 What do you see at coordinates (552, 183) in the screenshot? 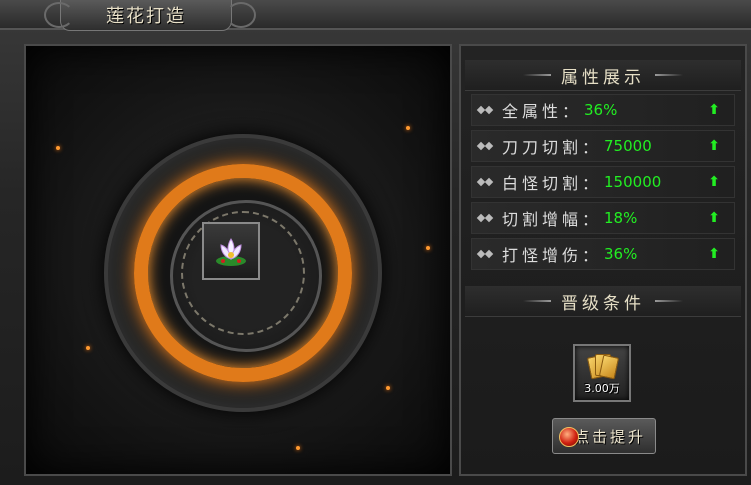
I see `attribute-label: 白怪切割：` at bounding box center [552, 183].